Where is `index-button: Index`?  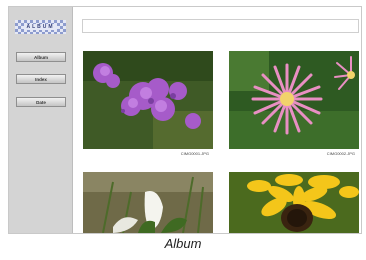 index-button: Index is located at coordinates (41, 79).